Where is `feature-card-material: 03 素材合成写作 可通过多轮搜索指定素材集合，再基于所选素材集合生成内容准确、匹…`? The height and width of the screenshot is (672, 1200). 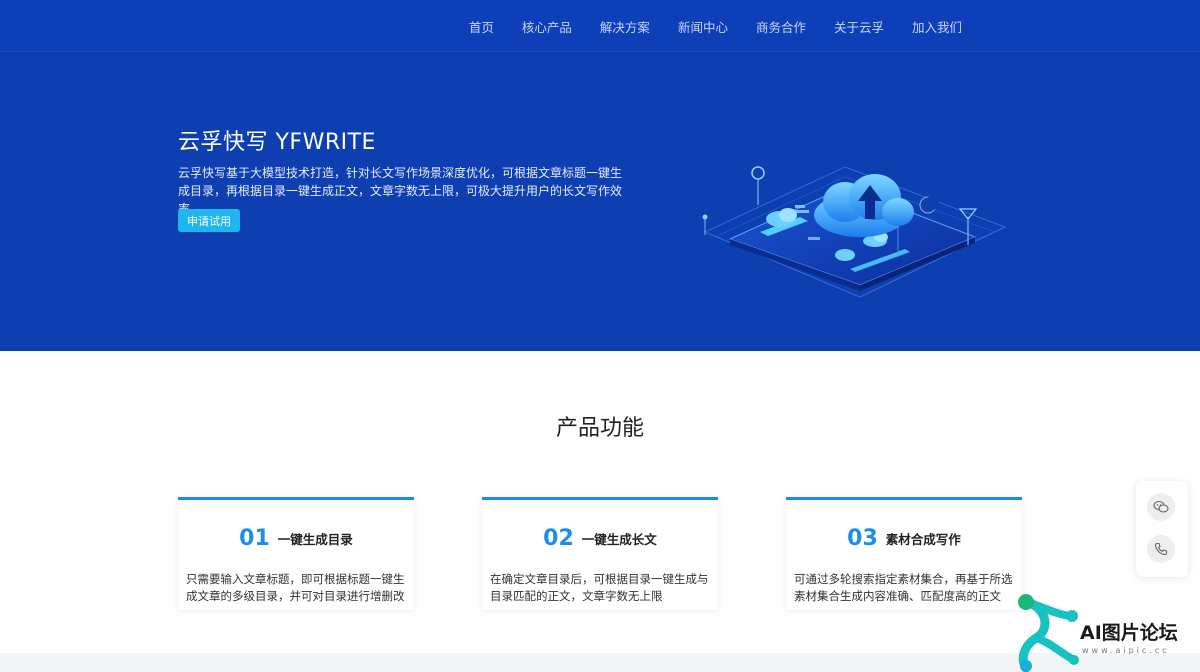
feature-card-material: 03 素材合成写作 可通过多轮搜索指定素材集合，再基于所选素材集合生成内容准确、匹… is located at coordinates (904, 553).